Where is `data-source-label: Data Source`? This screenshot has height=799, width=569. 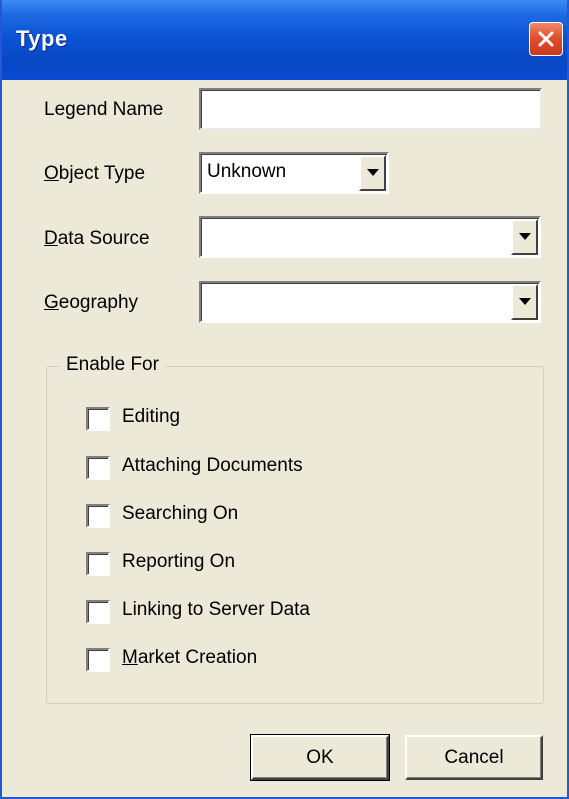
data-source-label: Data Source is located at coordinates (97, 239).